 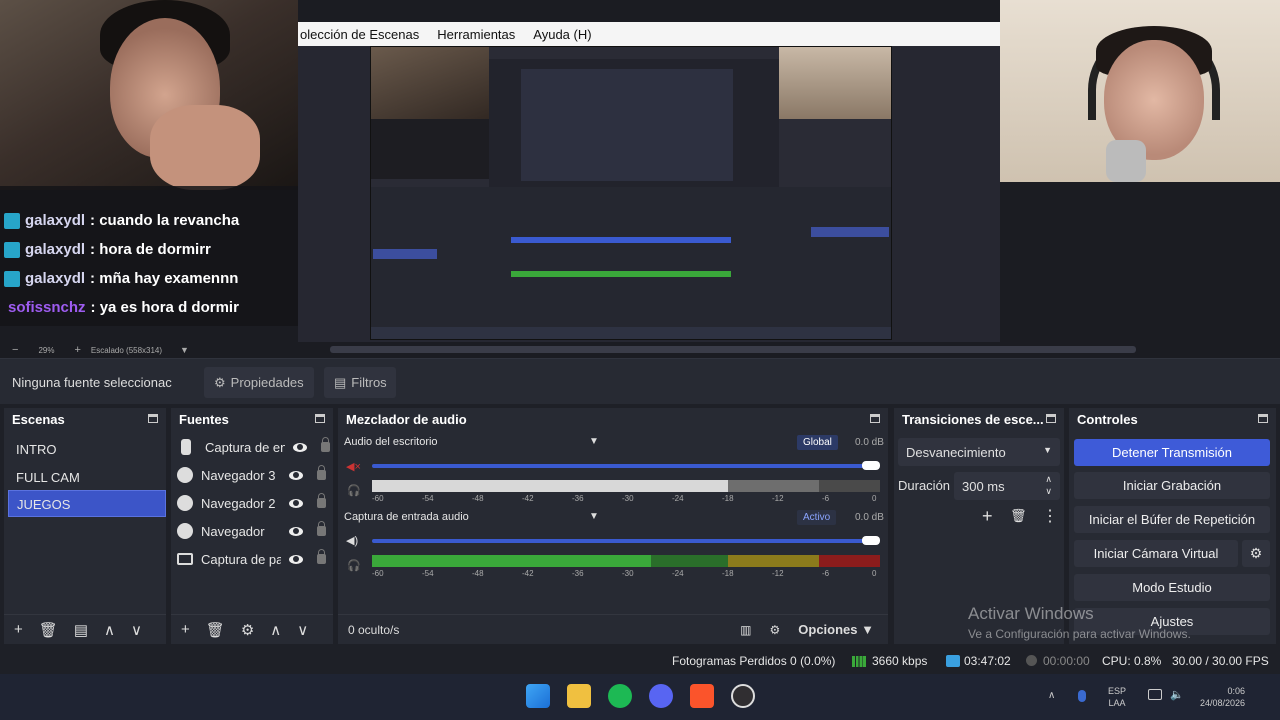 I want to click on duration-stepper: ∧ ∨, so click(x=1048, y=485).